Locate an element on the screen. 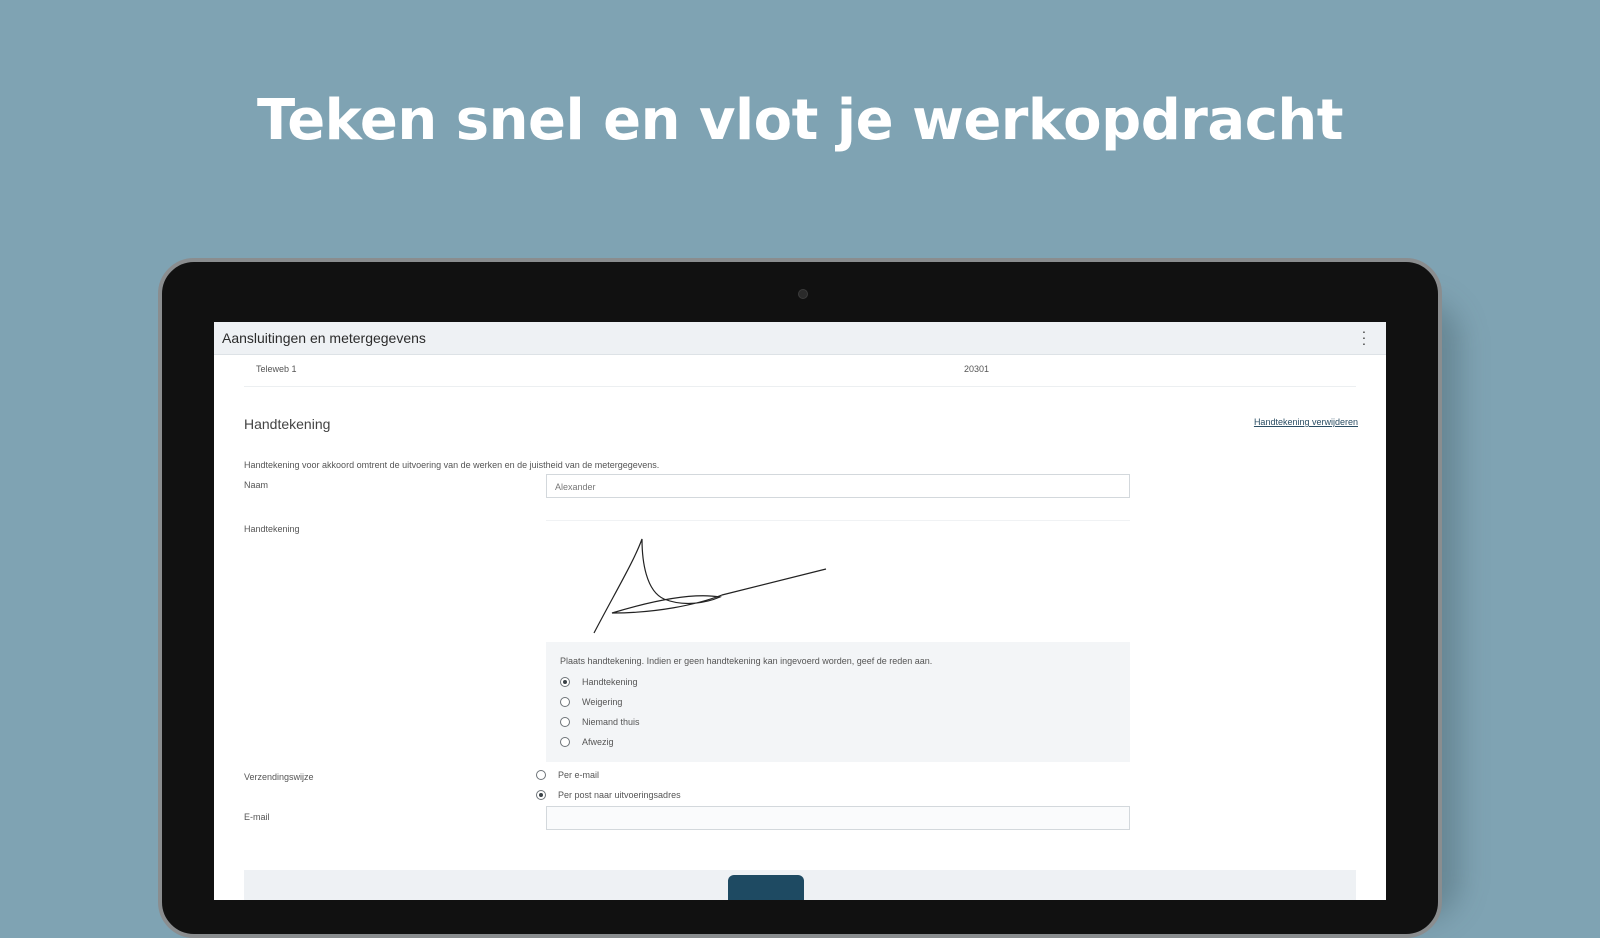 Image resolution: width=1600 pixels, height=938 pixels. option-weigering: Weigering is located at coordinates (591, 702).